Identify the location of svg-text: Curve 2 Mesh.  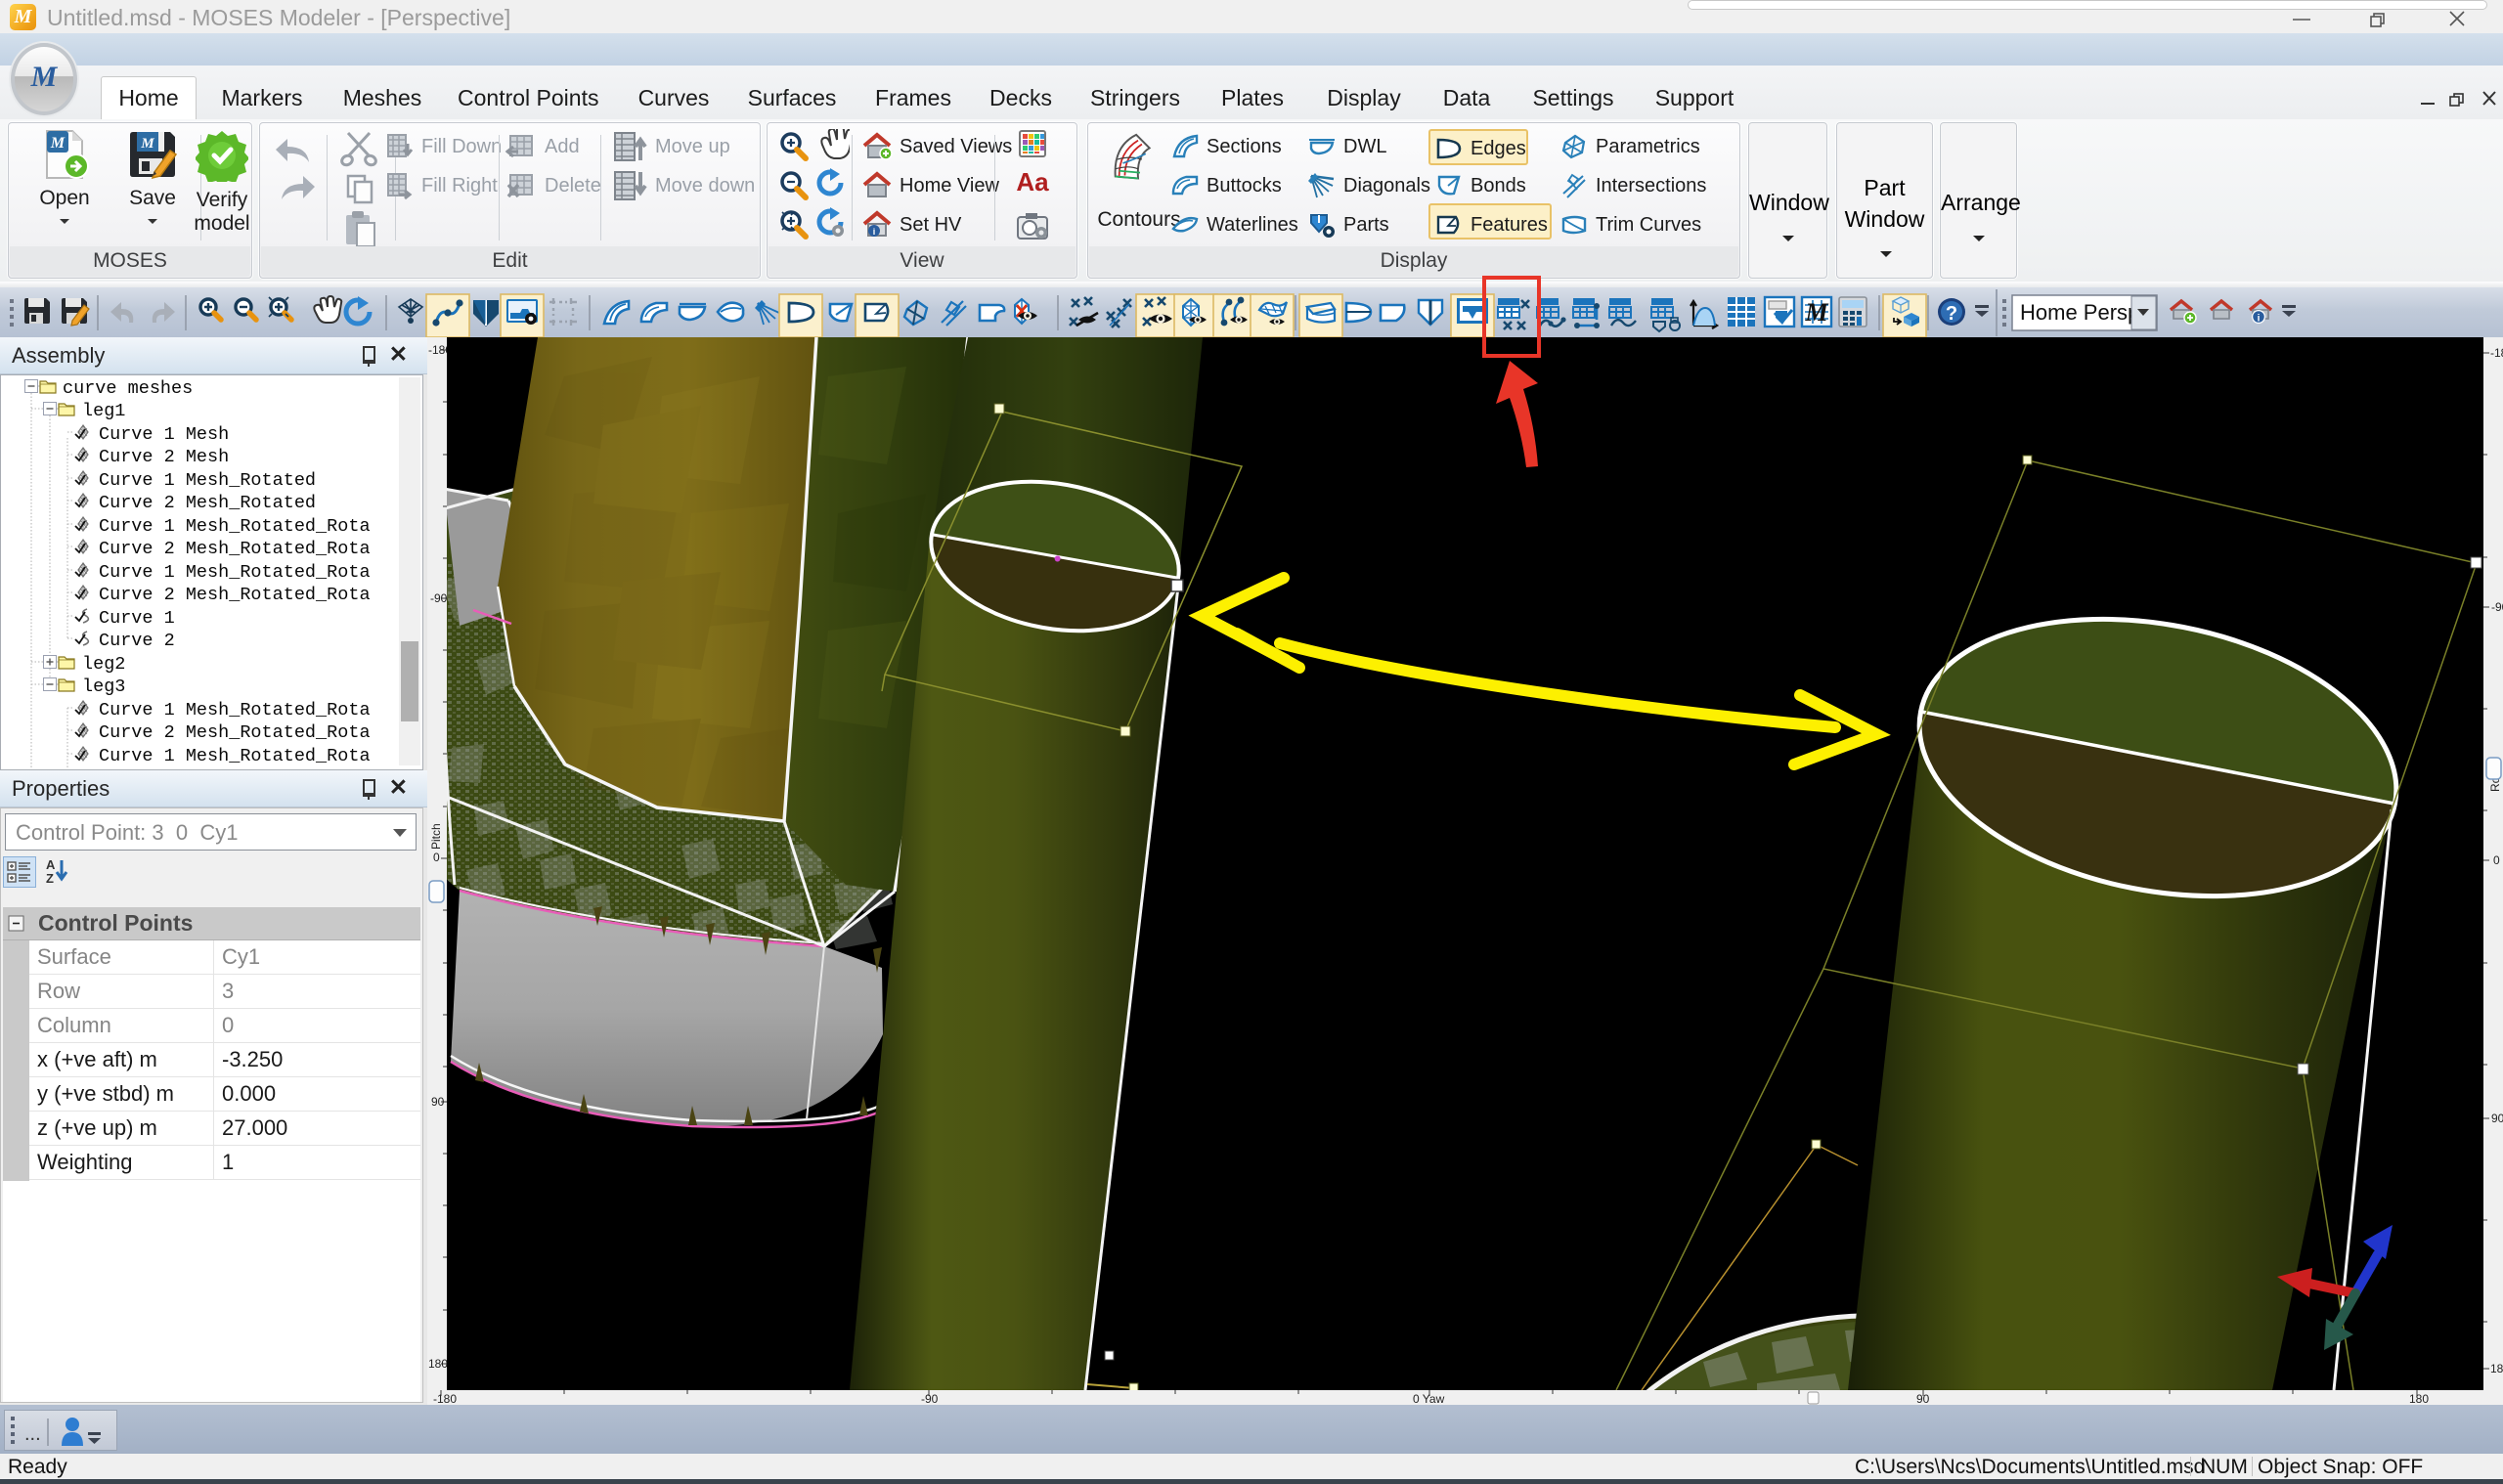
(164, 457).